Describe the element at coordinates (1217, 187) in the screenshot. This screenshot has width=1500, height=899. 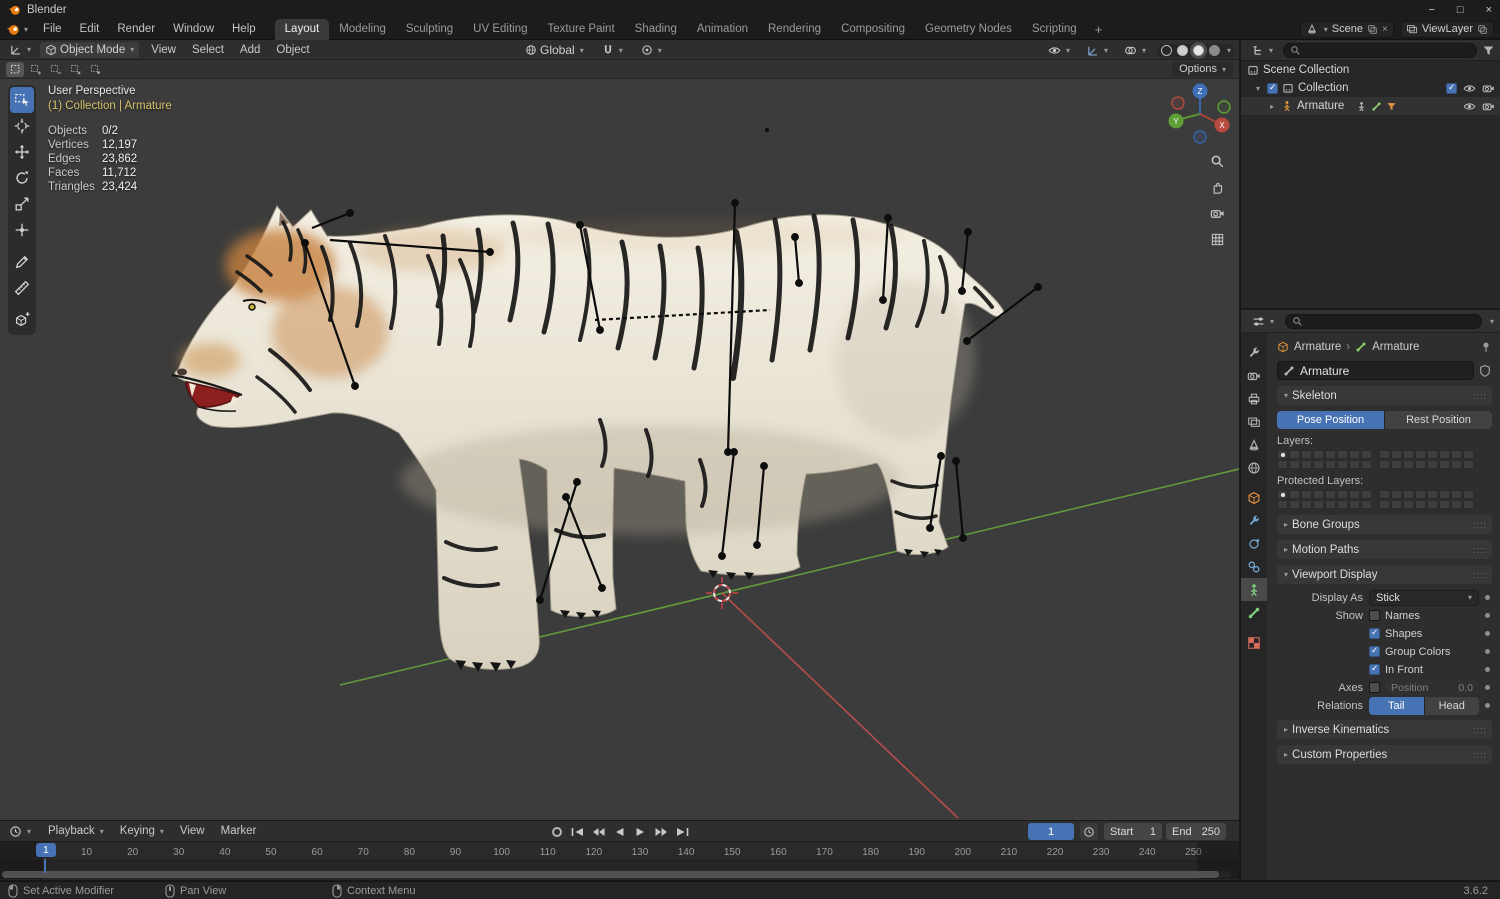
I see `pan-button` at that location.